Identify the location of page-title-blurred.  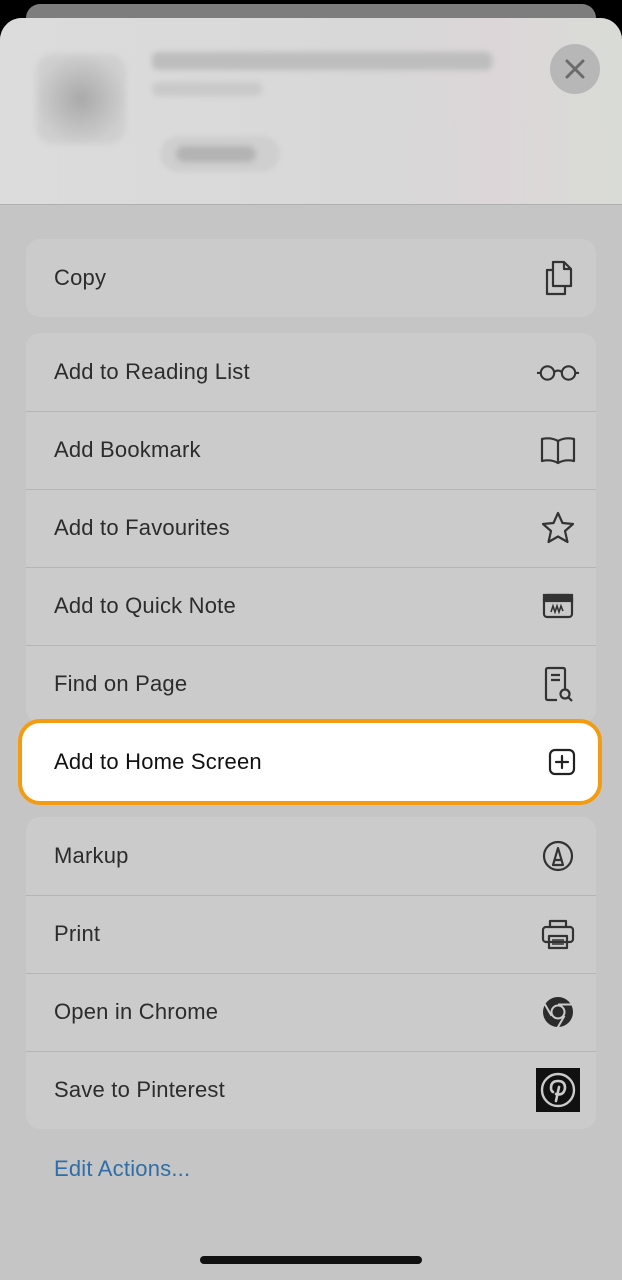
(322, 61).